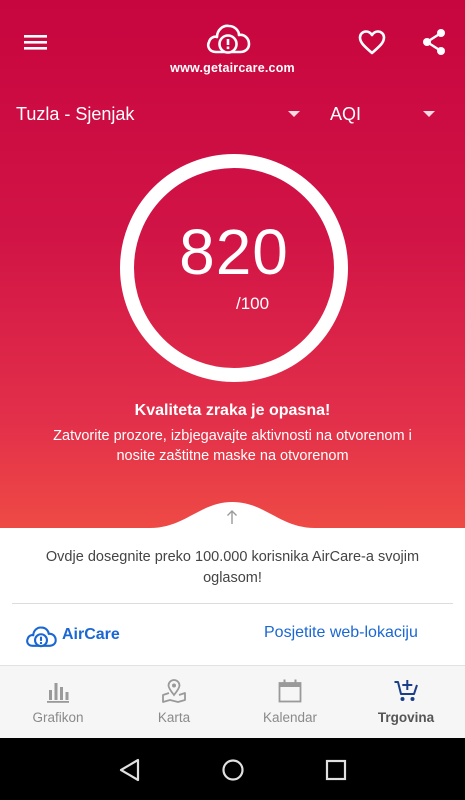 The width and height of the screenshot is (465, 800). I want to click on nav-label: Kalendar, so click(290, 717).